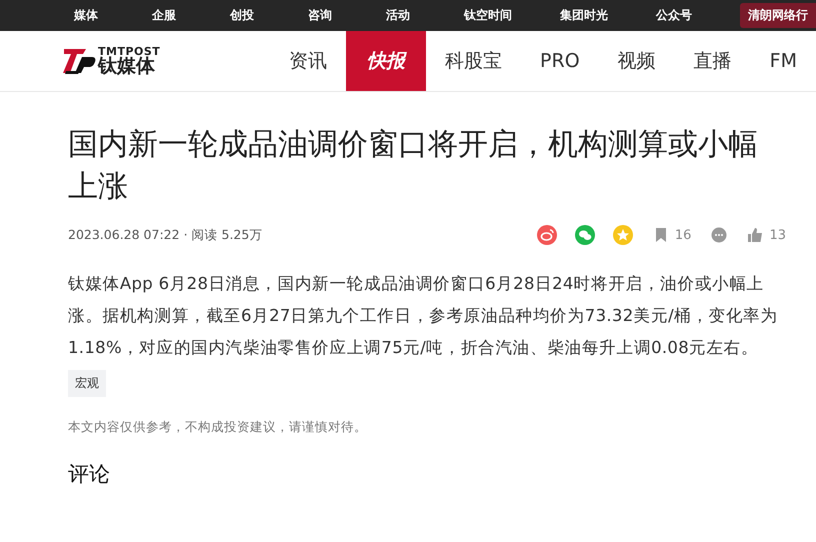 The image size is (816, 542). I want to click on star-share-icon, so click(622, 235).